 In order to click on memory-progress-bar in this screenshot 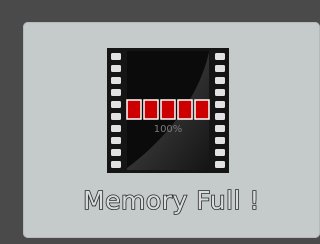, I will do `click(168, 109)`.